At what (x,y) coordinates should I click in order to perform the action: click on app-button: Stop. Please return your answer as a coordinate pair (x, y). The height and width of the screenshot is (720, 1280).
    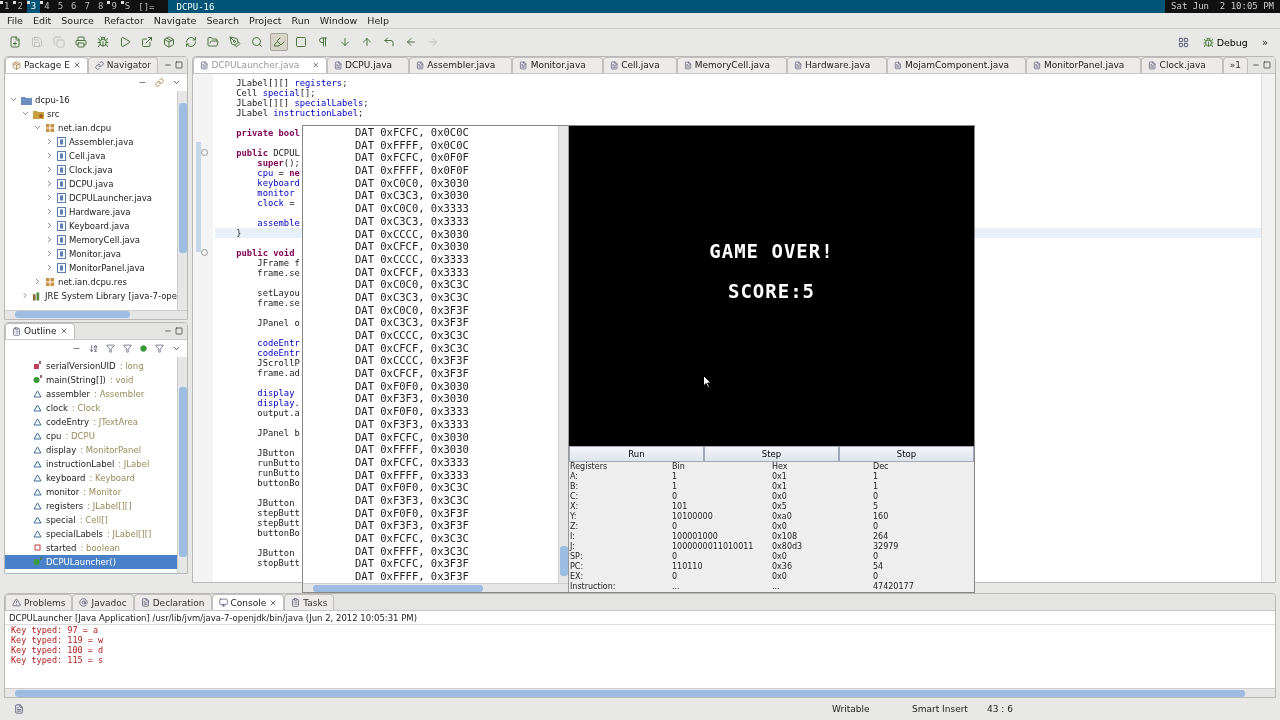
    Looking at the image, I should click on (906, 454).